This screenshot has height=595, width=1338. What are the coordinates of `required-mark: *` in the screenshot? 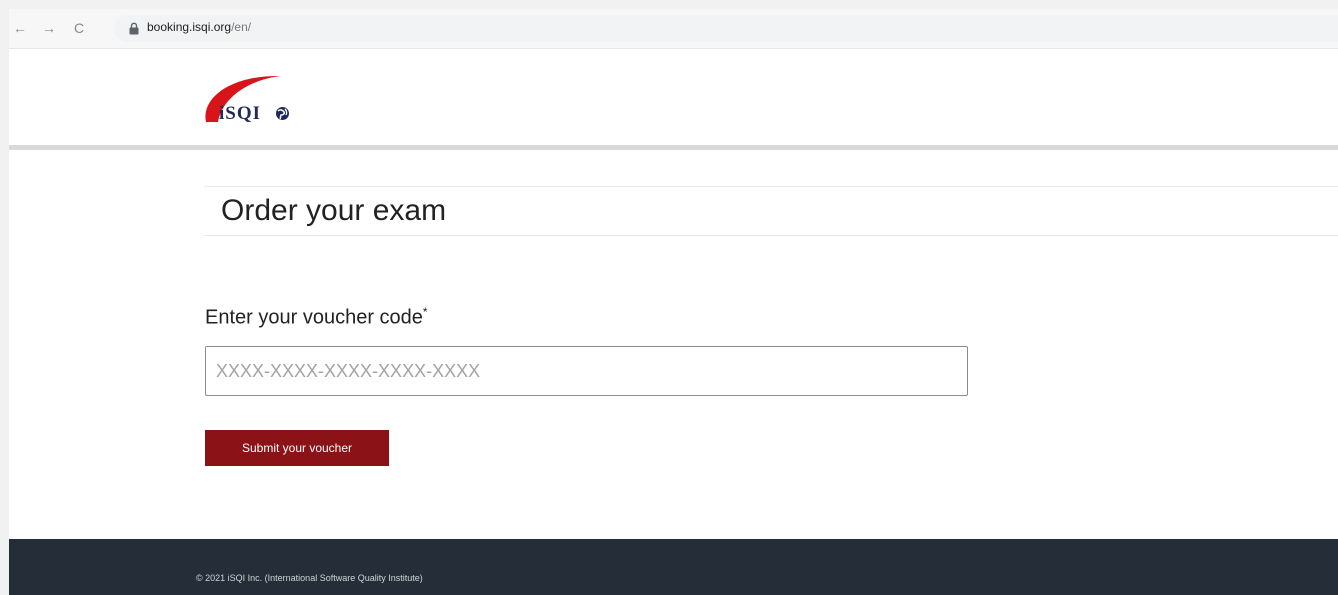 It's located at (425, 312).